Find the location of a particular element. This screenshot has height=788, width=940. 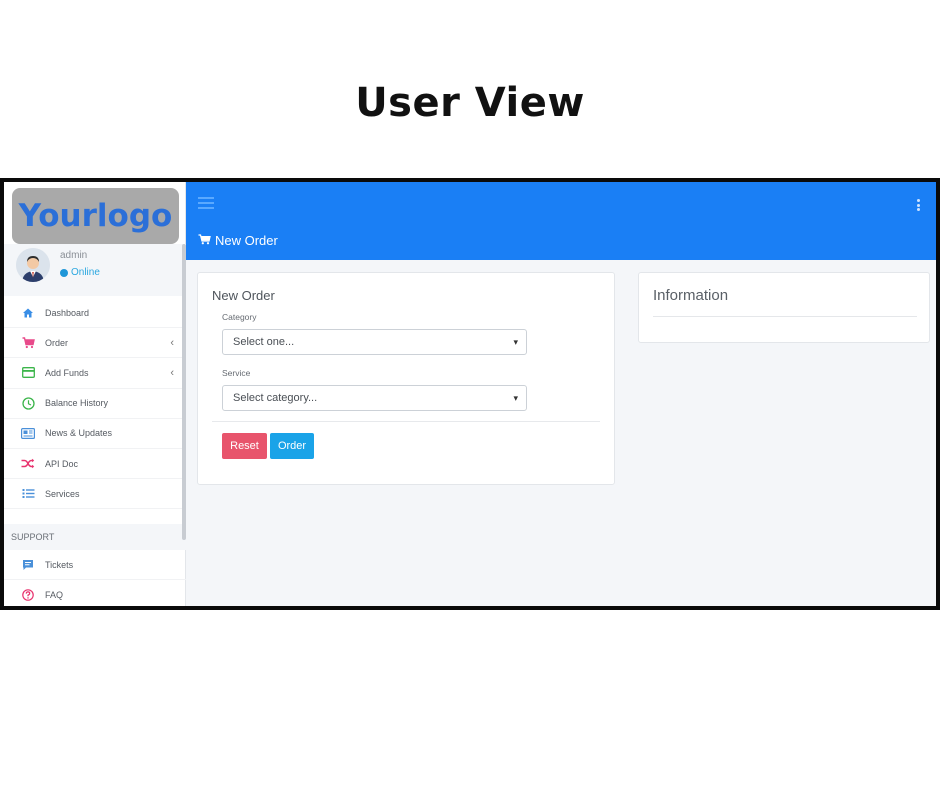

service-label: Service is located at coordinates (236, 373).